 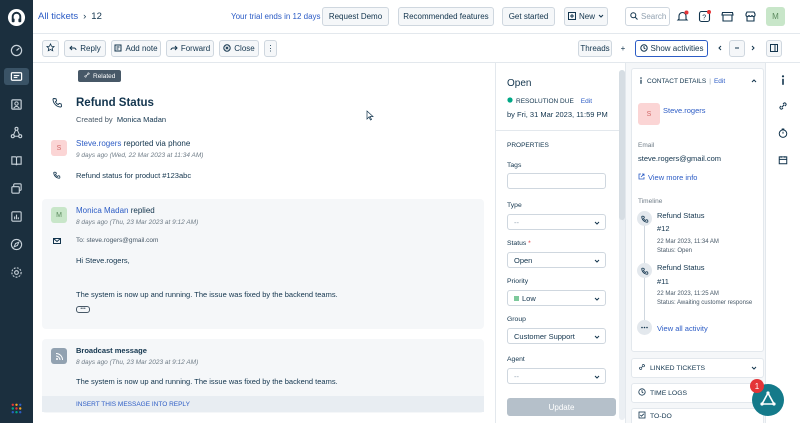 What do you see at coordinates (16, 244) in the screenshot?
I see `explore-icon` at bounding box center [16, 244].